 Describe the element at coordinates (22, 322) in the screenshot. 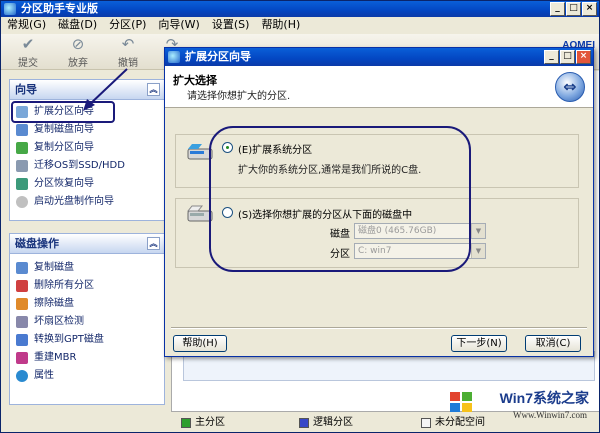

I see `bad-sector-icon` at that location.